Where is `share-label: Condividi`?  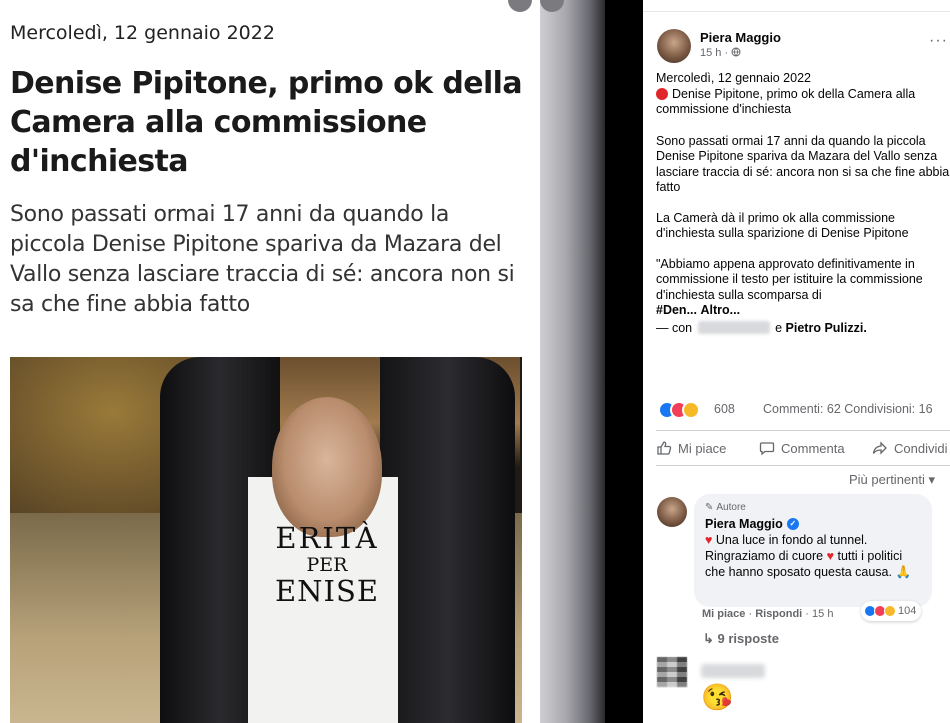
share-label: Condividi is located at coordinates (921, 448).